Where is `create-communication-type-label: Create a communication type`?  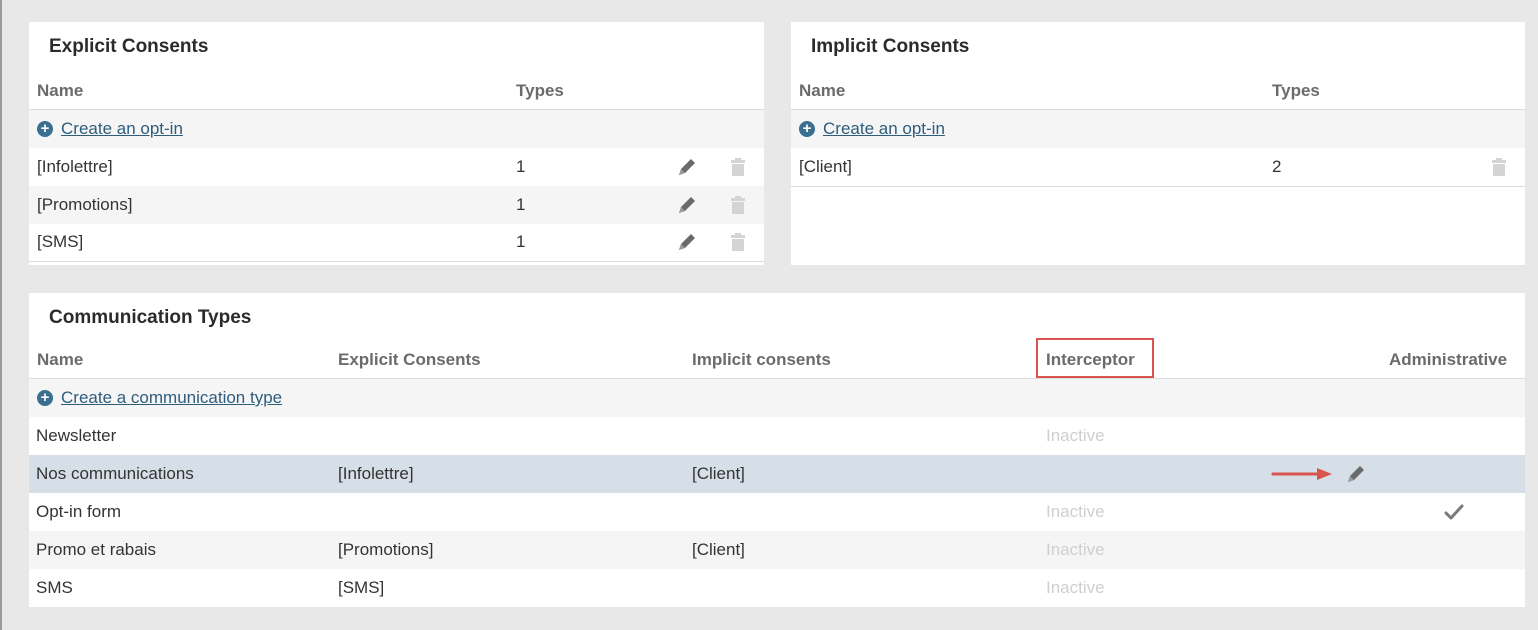
create-communication-type-label: Create a communication type is located at coordinates (172, 397).